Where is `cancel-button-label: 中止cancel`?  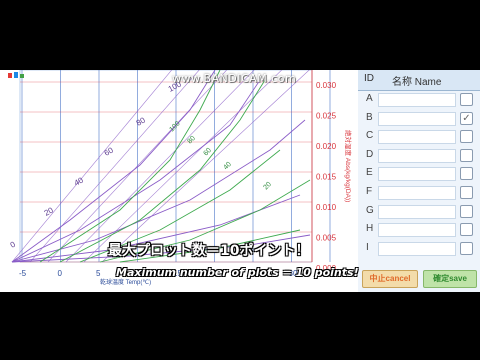
cancel-button-label: 中止cancel is located at coordinates (390, 278).